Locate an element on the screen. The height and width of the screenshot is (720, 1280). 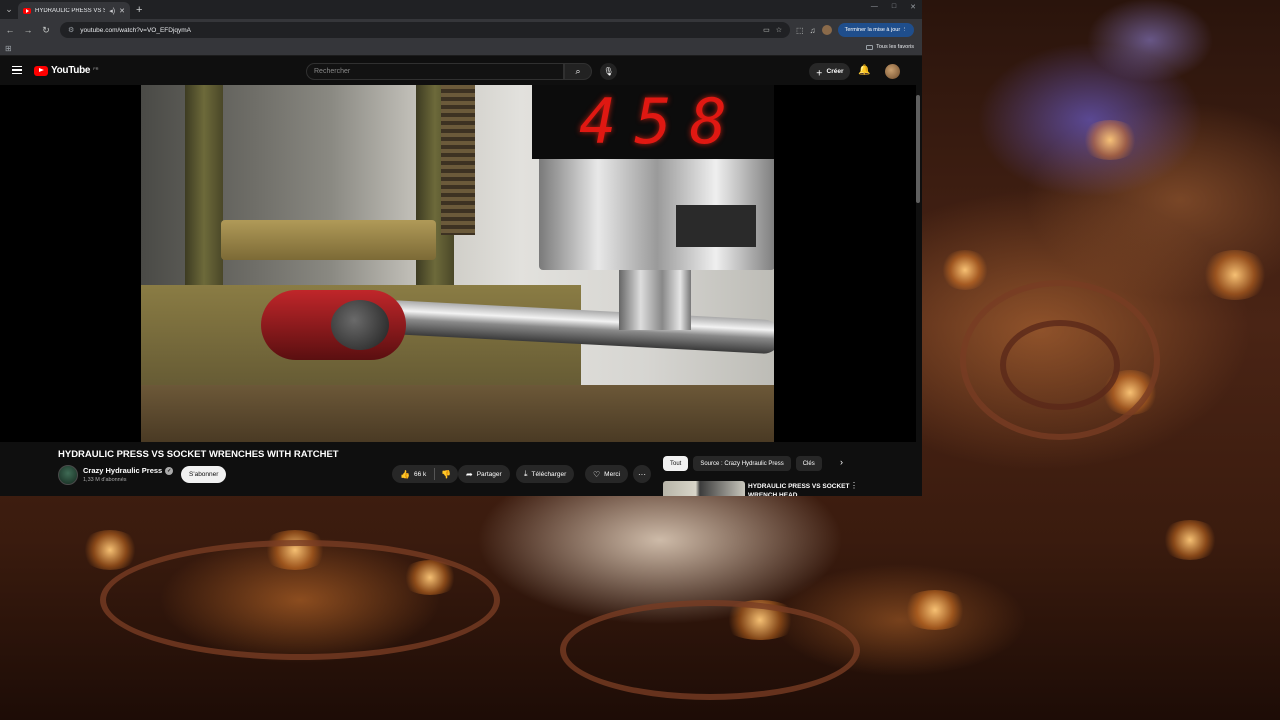
voice-search-button: 🎙 is located at coordinates (608, 71).